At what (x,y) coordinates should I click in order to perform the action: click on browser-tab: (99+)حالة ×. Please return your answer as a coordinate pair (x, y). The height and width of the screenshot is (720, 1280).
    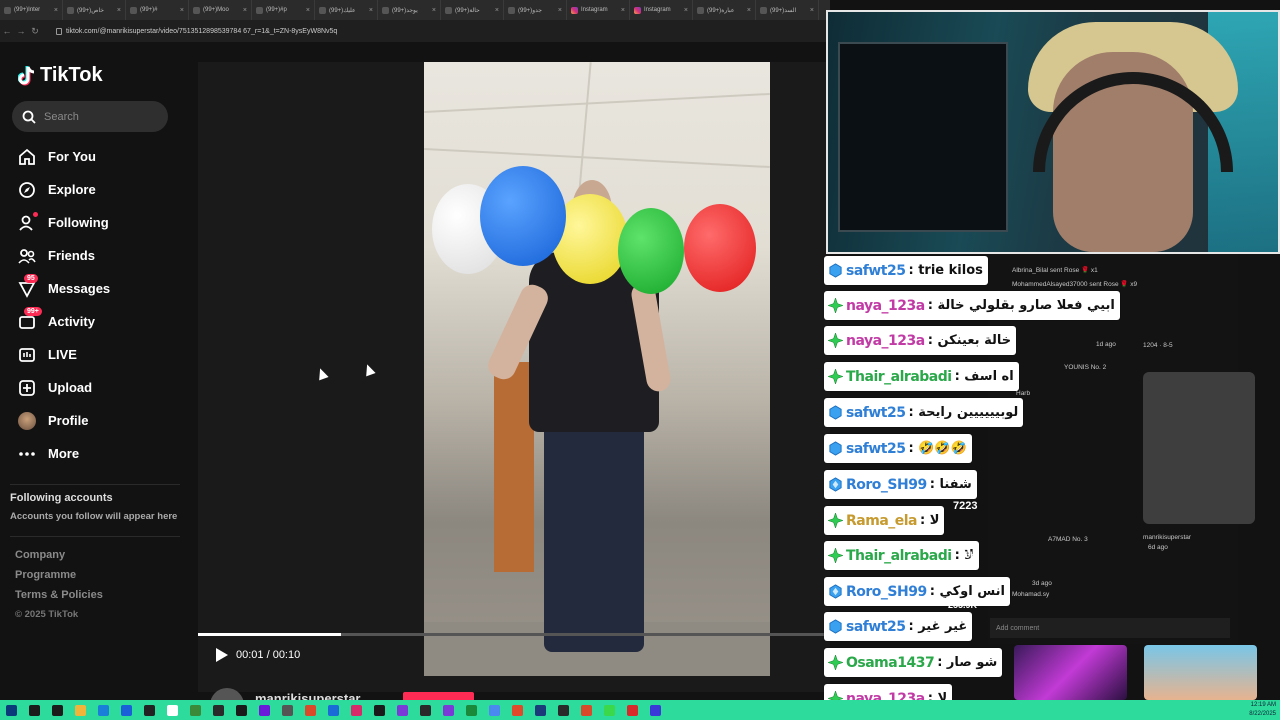
    Looking at the image, I should click on (472, 10).